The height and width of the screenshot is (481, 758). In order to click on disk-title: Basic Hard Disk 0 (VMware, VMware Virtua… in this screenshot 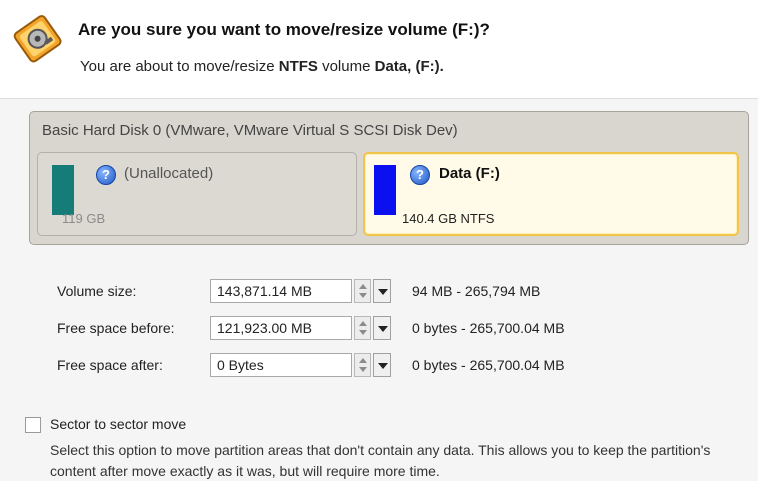, I will do `click(250, 130)`.